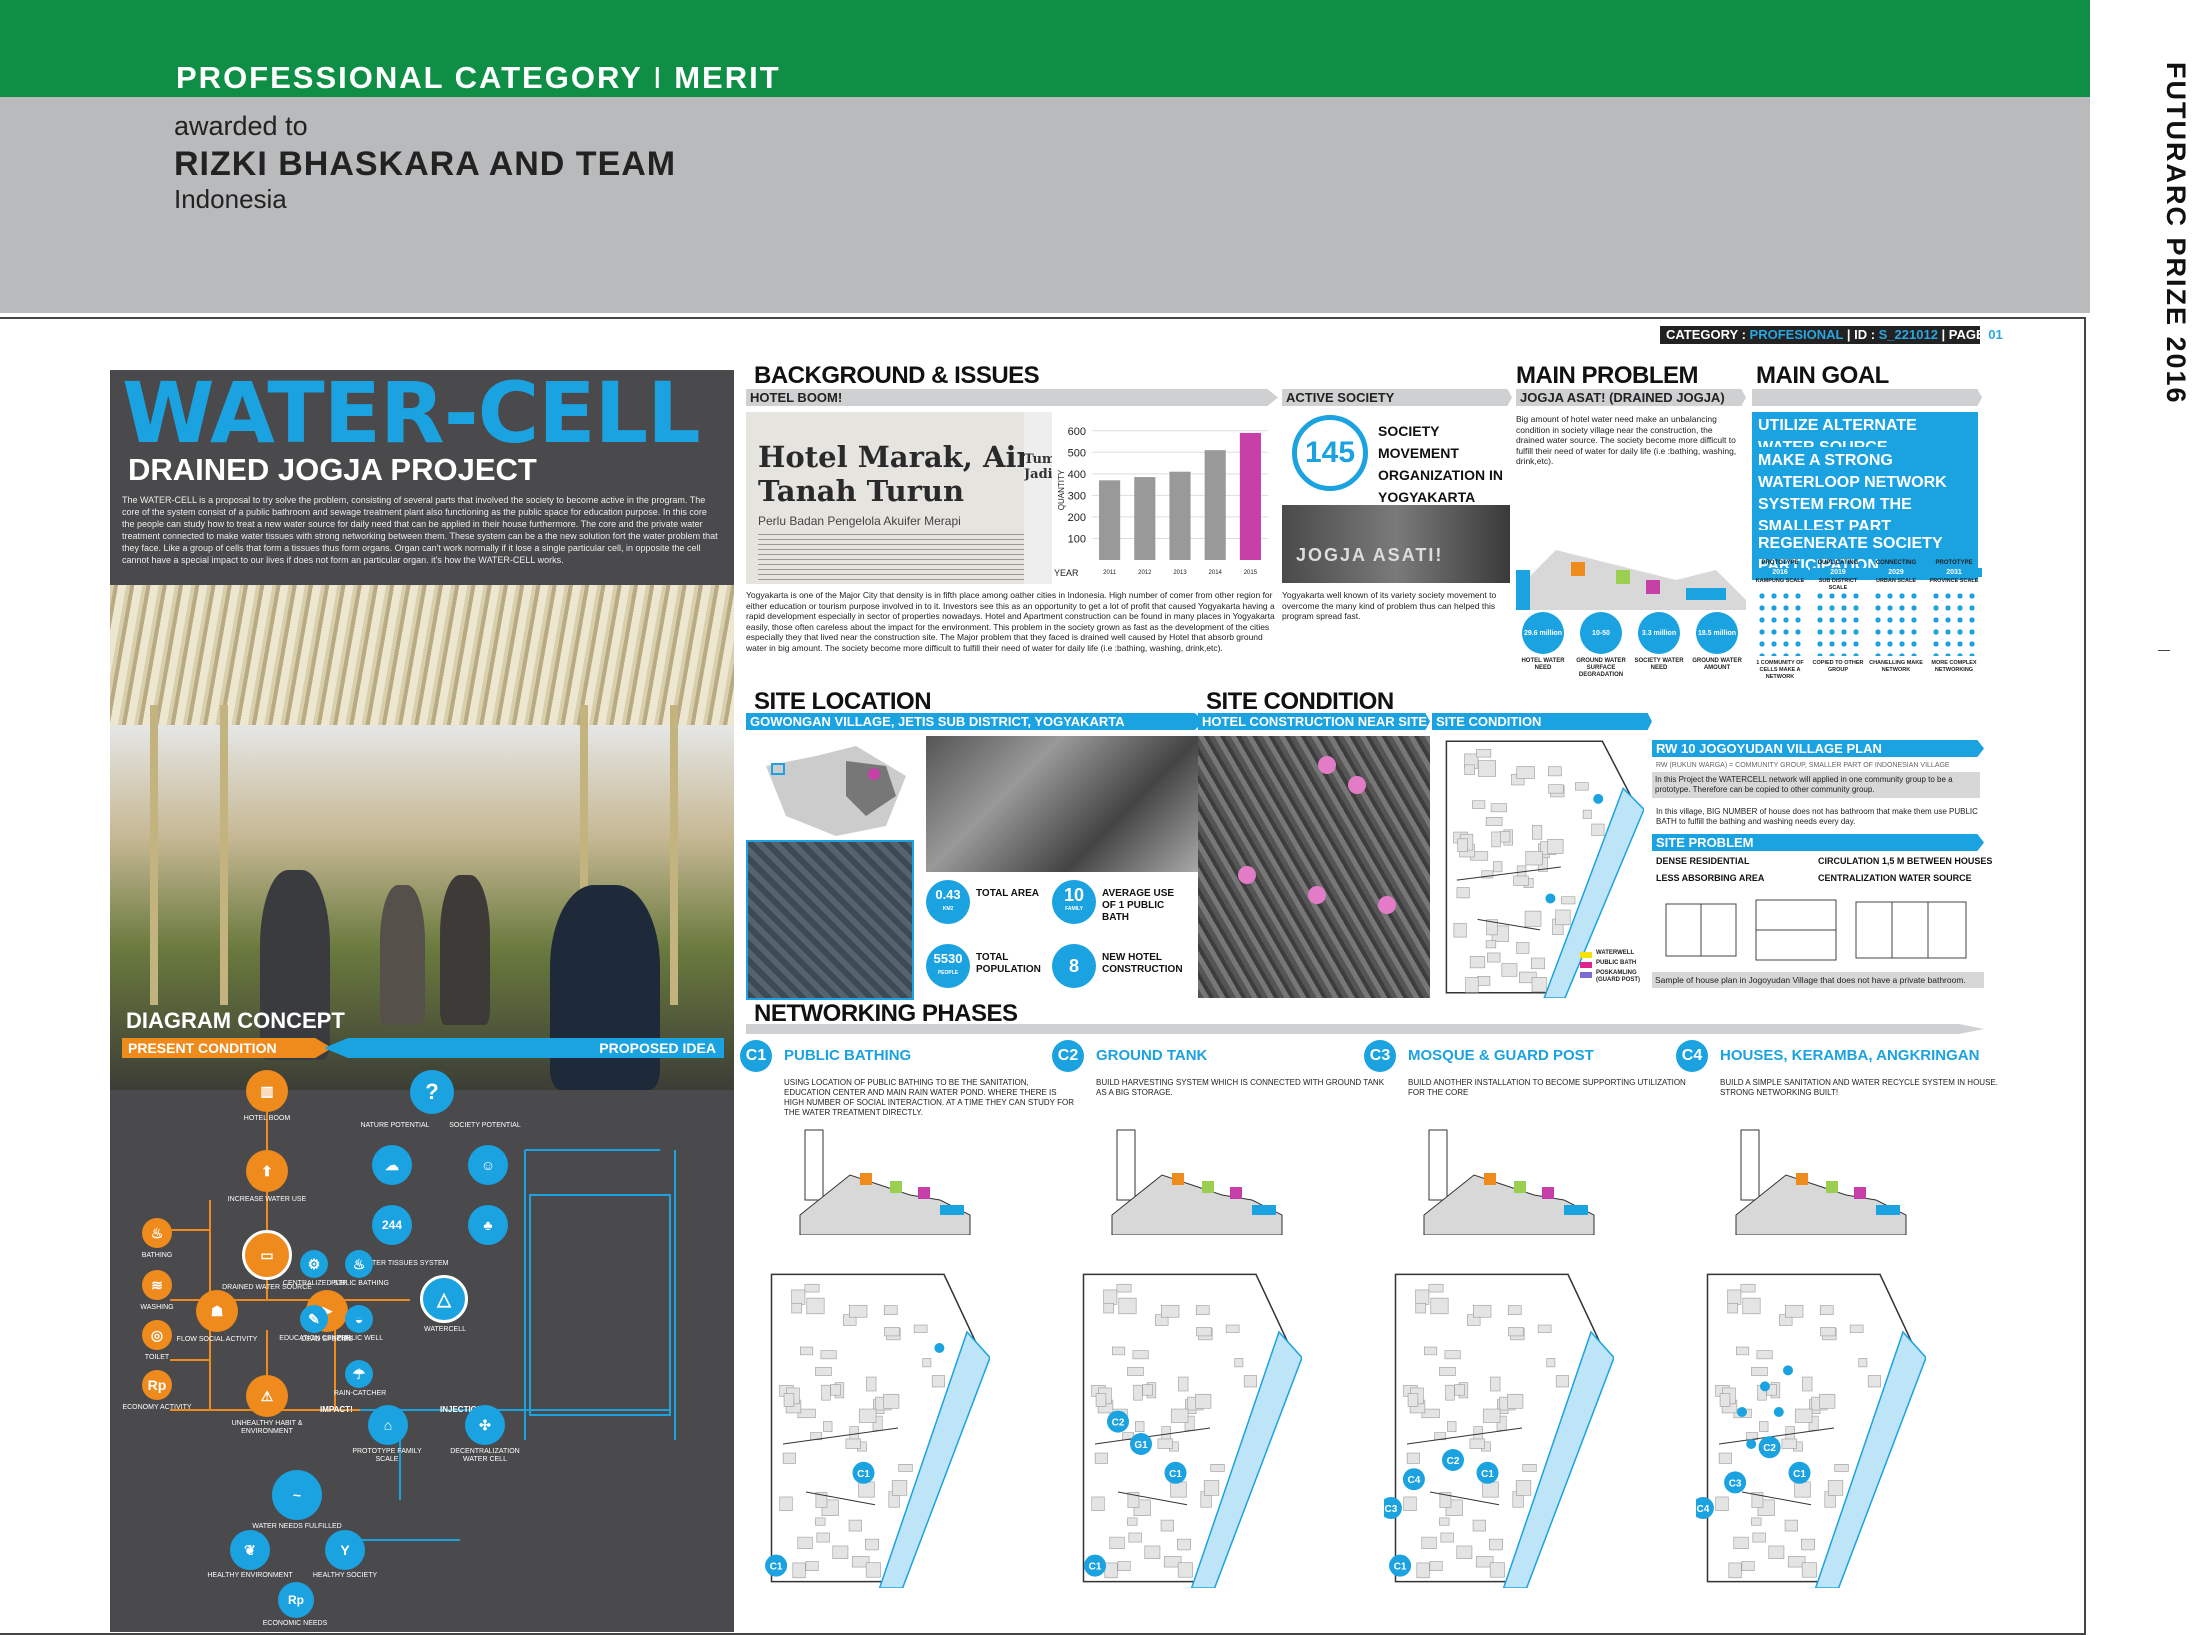 Image resolution: width=2200 pixels, height=1635 pixels. Describe the element at coordinates (267, 1118) in the screenshot. I see `node-label: HOTEL BOOM` at that location.